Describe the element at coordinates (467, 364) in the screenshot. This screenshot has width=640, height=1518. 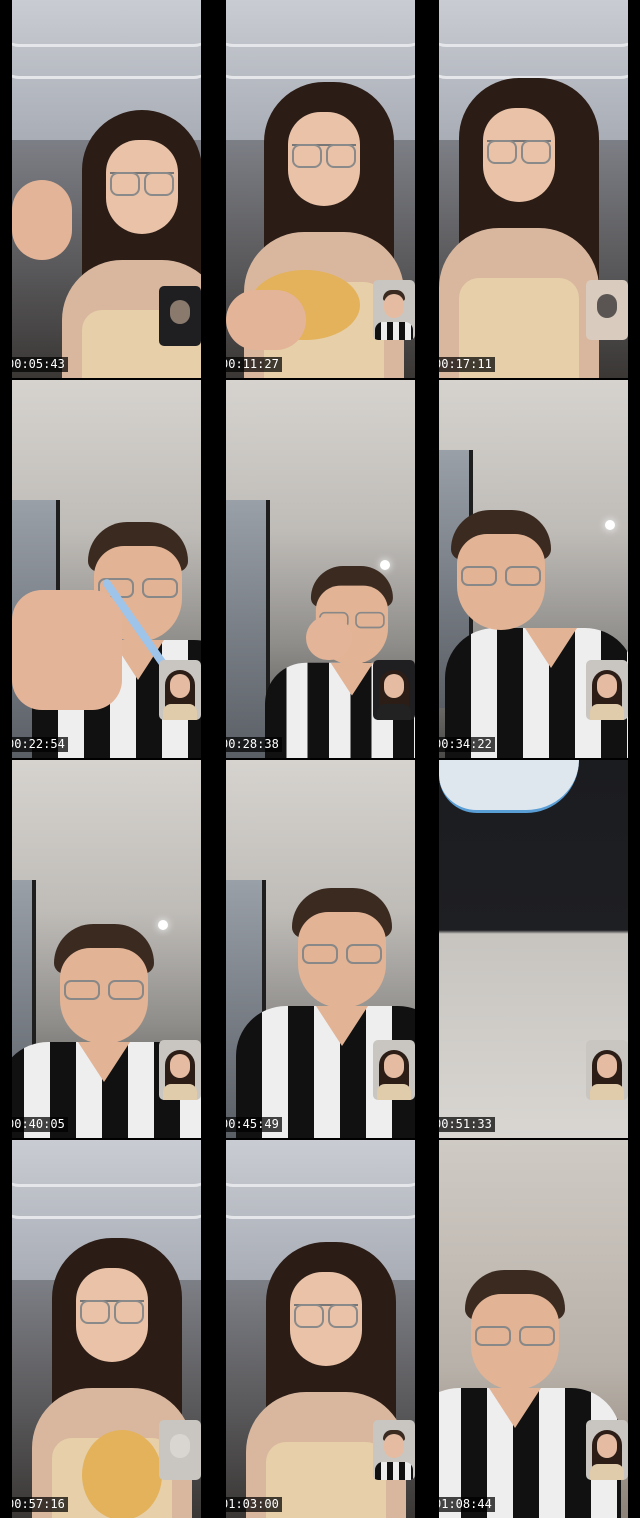
I see `timestamp-label: 00:17:11` at that location.